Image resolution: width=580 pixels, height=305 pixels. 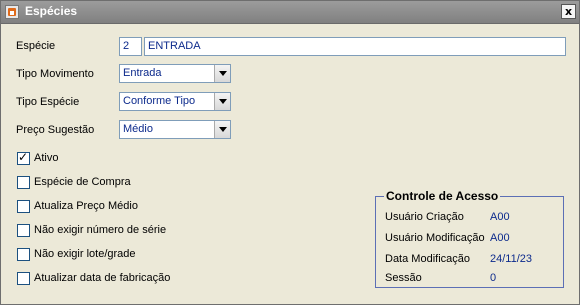 What do you see at coordinates (500, 217) in the screenshot?
I see `usuario-criacao-value: A00` at bounding box center [500, 217].